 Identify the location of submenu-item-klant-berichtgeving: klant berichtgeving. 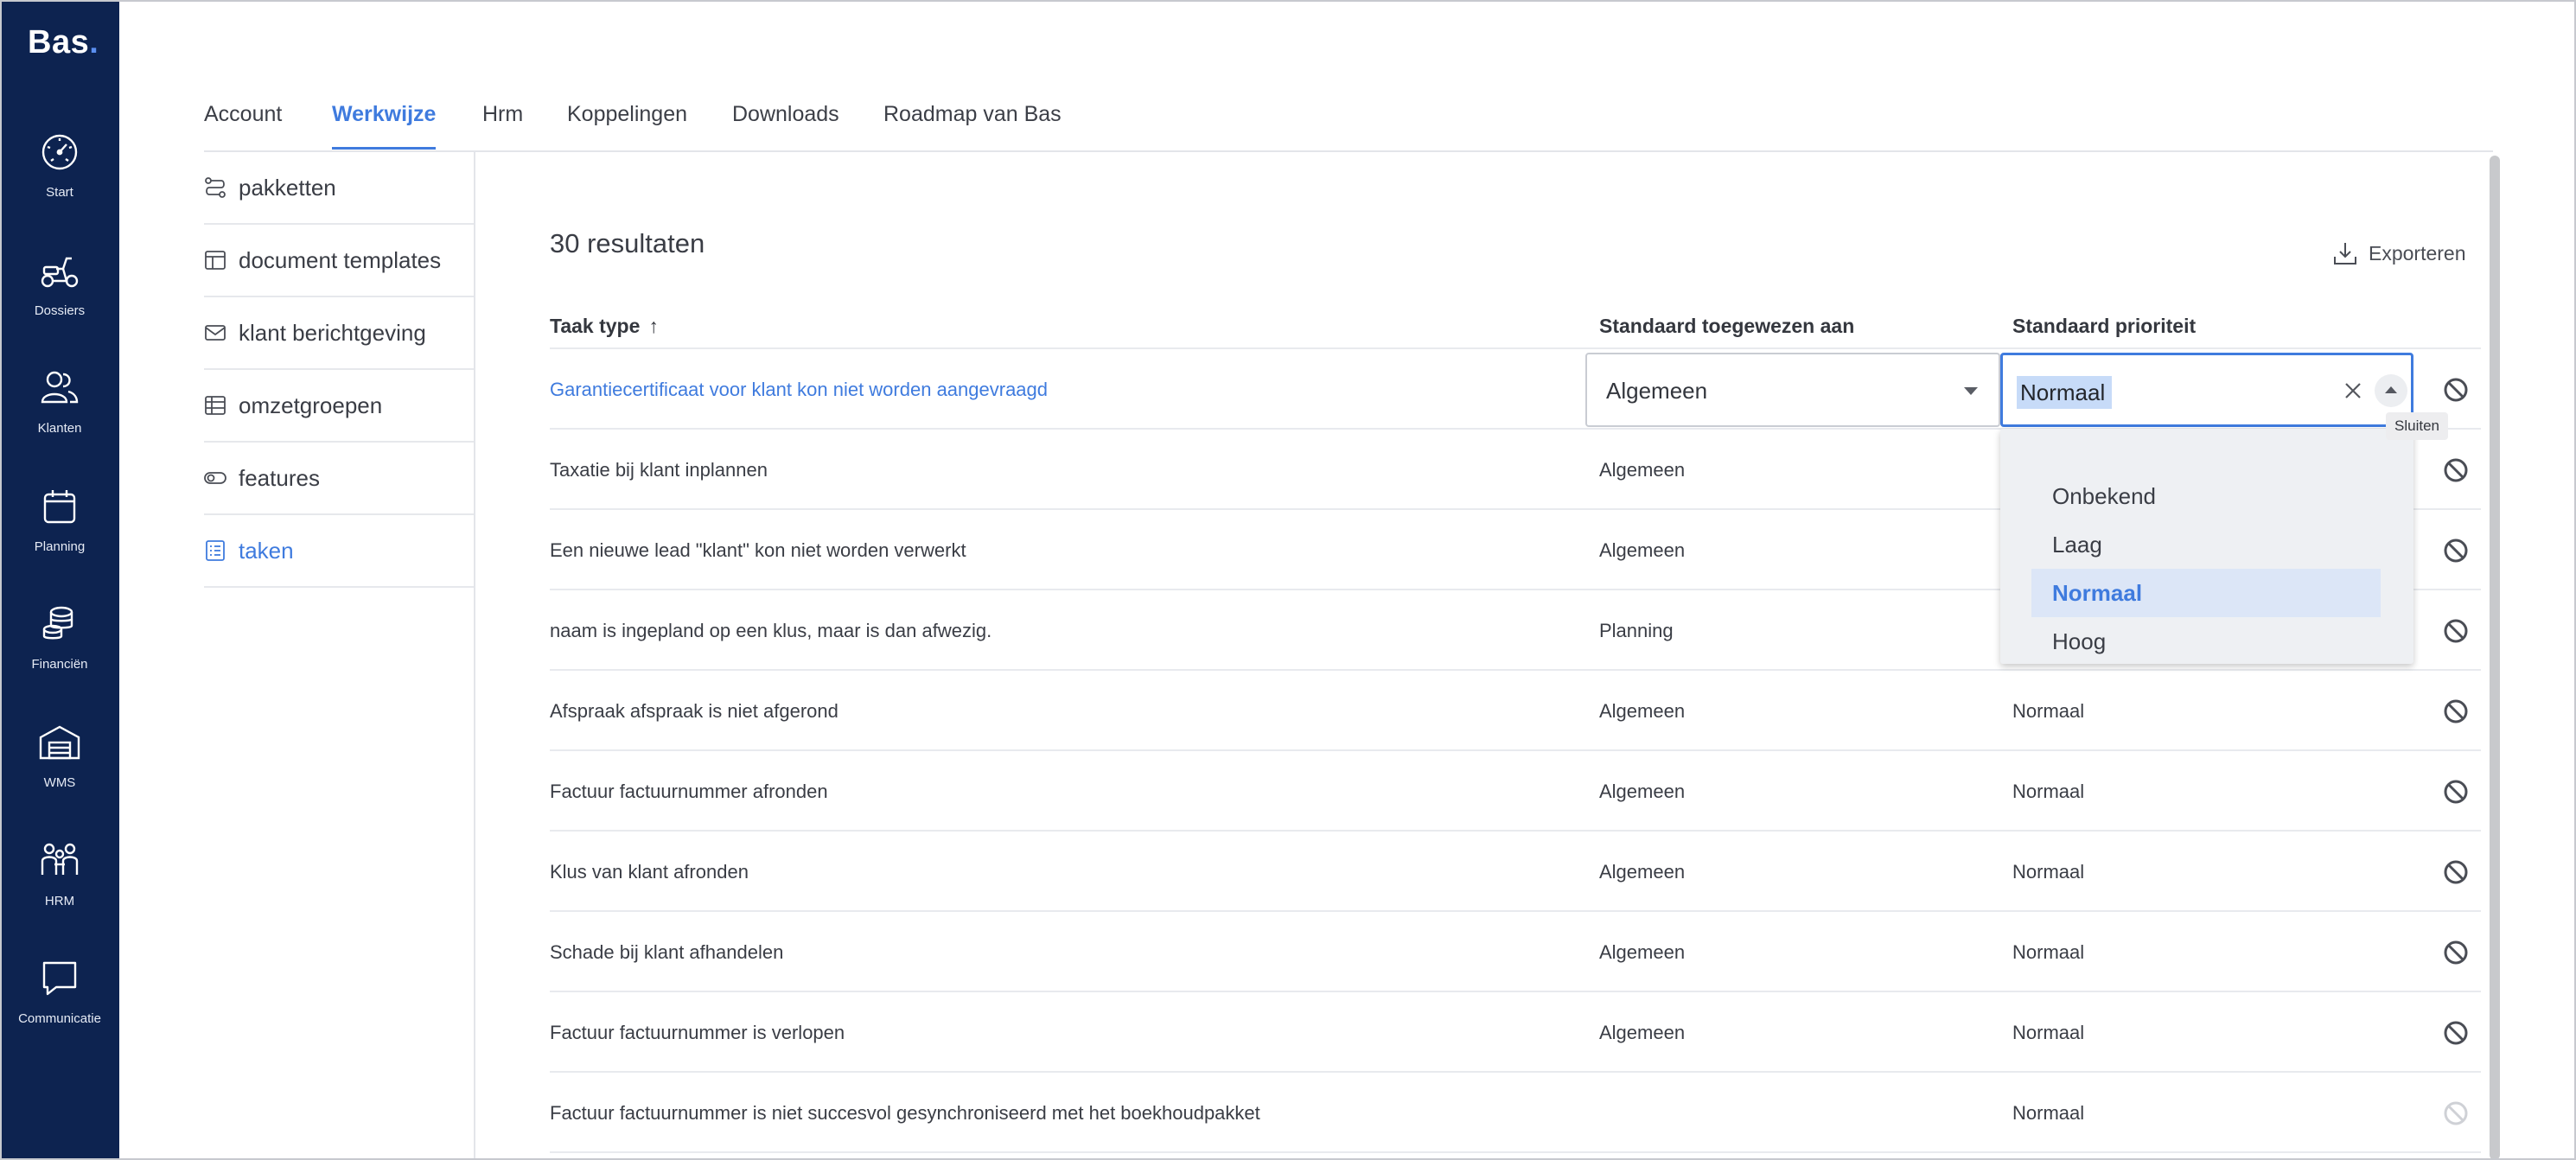
(339, 333).